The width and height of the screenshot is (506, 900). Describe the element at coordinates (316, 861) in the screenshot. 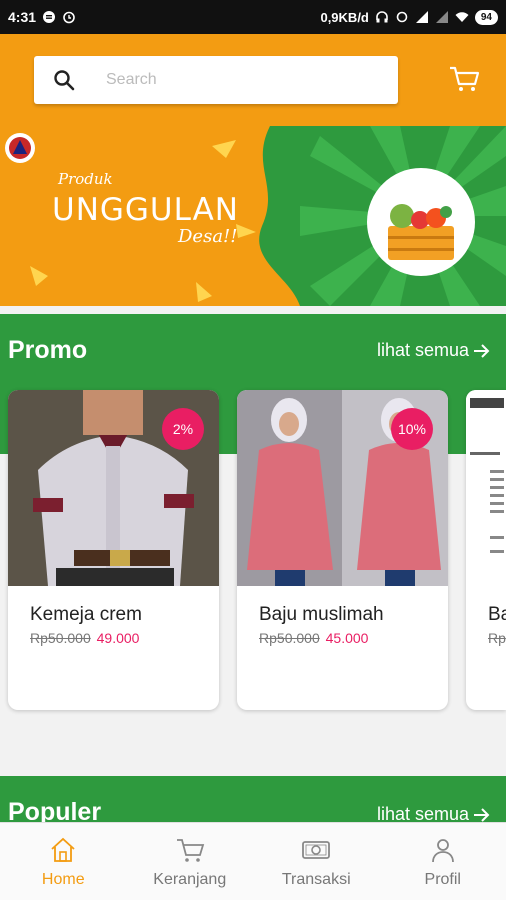

I see `nav-item-transaksi: Transaksi` at that location.